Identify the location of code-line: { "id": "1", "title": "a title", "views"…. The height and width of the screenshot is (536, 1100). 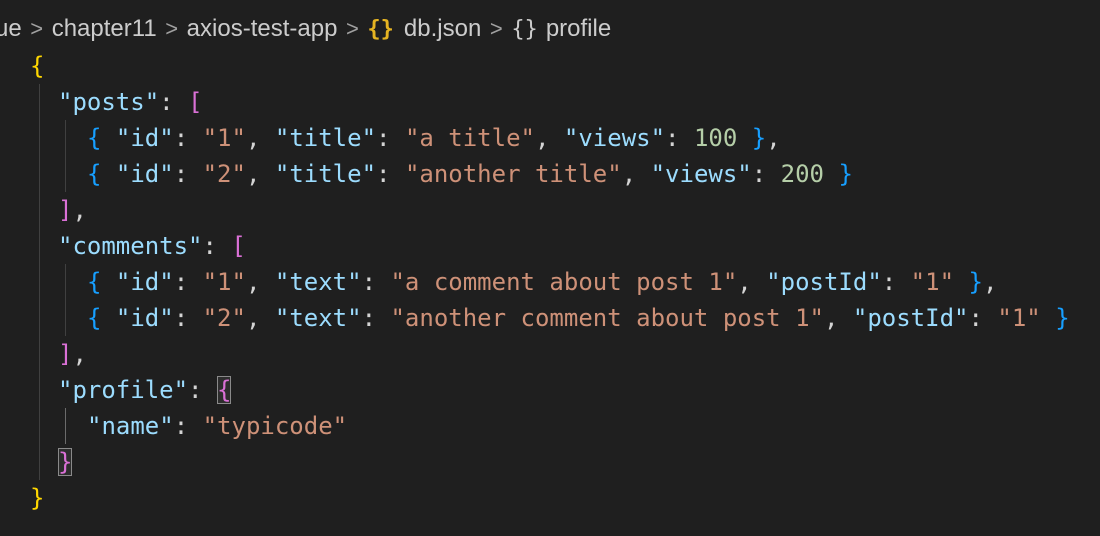
(550, 138).